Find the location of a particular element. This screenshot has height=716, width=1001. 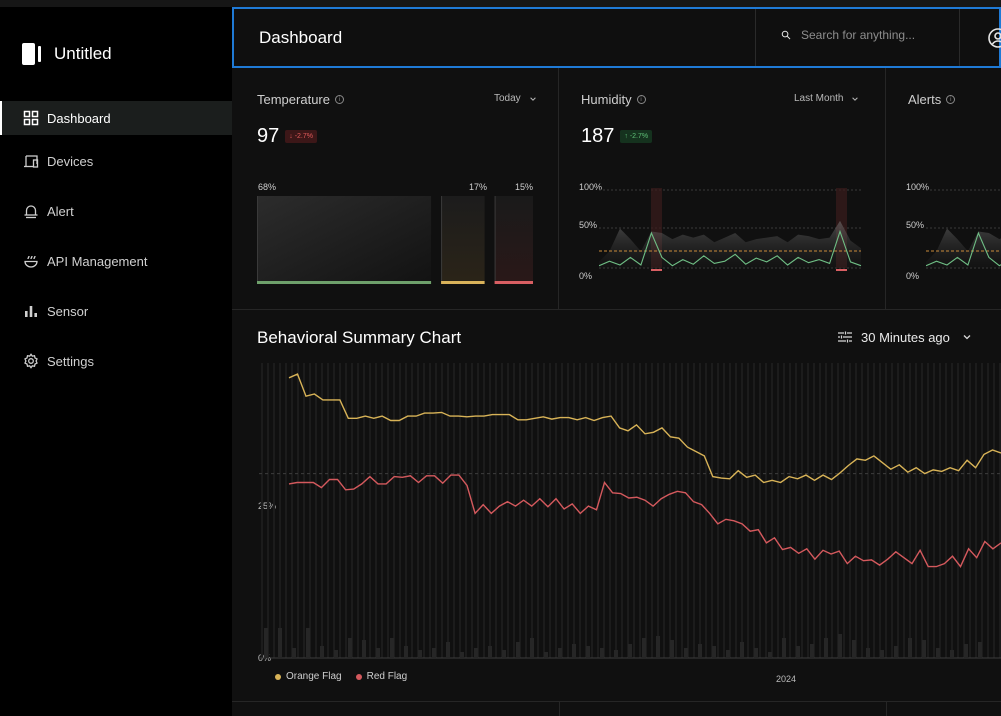

card-title: Temperature i is located at coordinates (300, 99).